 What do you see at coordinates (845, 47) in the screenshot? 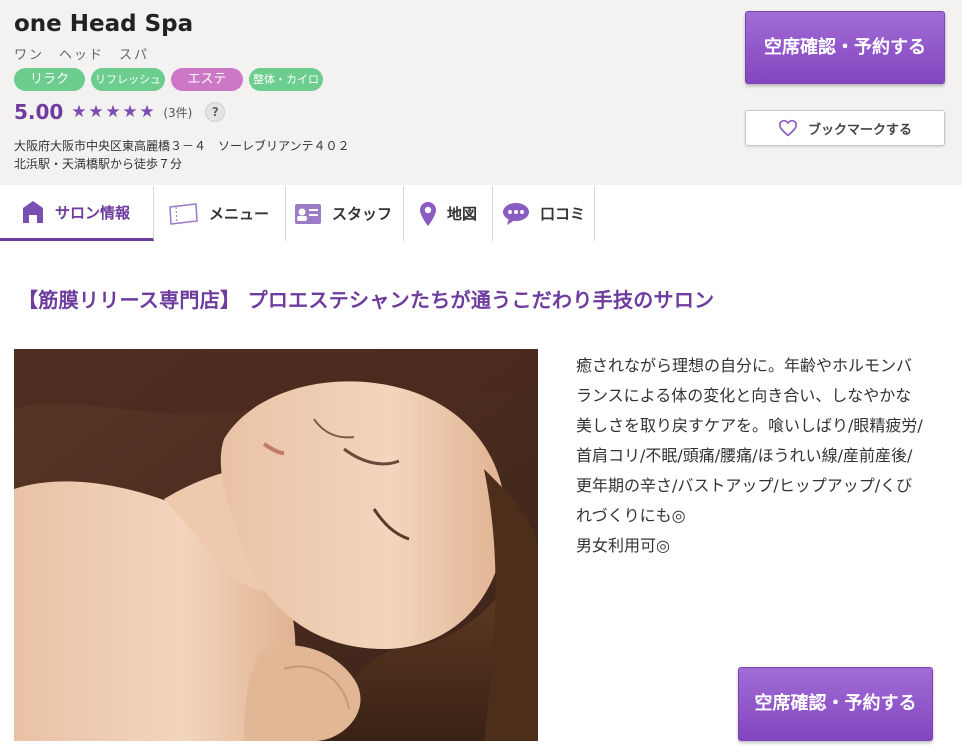
I see `reserve-button-top: 空席確認・予約する` at bounding box center [845, 47].